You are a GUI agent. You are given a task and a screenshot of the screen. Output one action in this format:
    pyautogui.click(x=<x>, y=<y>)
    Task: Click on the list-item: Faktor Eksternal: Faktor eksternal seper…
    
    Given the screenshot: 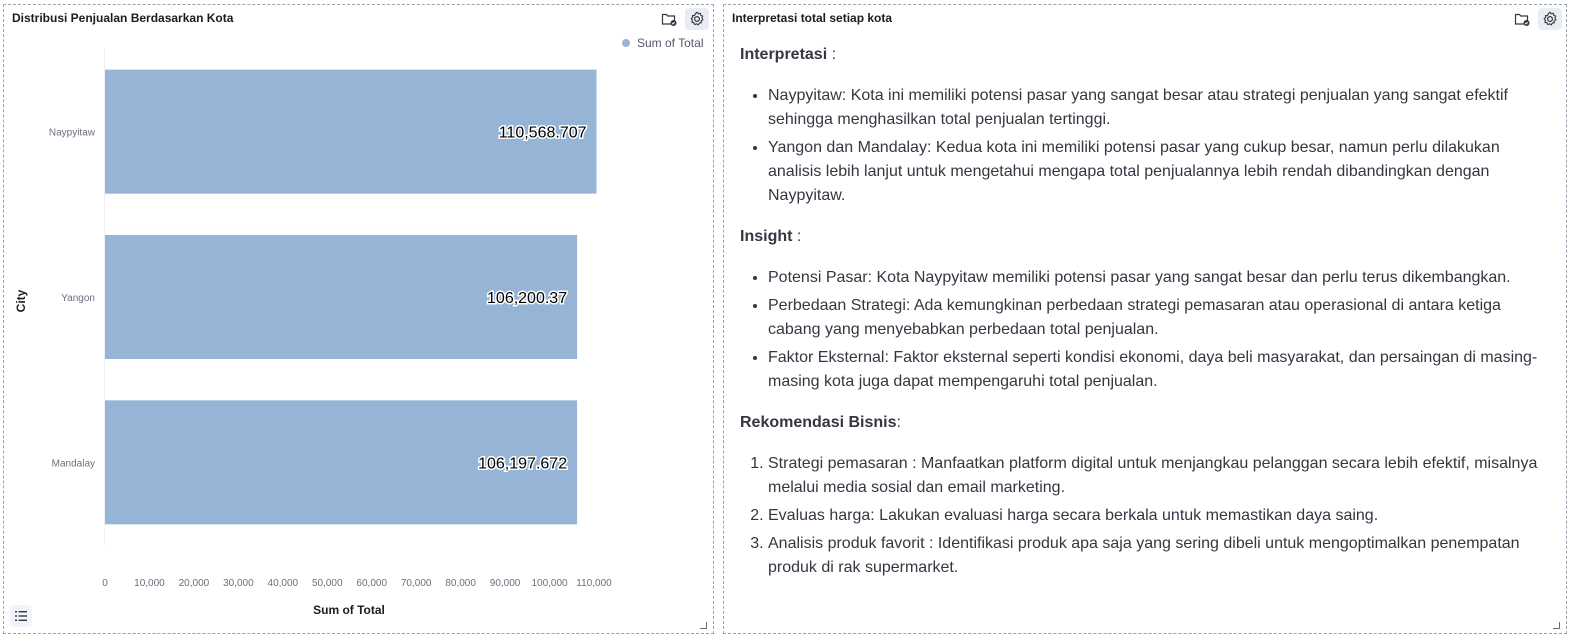 What is the action you would take?
    pyautogui.click(x=1160, y=370)
    